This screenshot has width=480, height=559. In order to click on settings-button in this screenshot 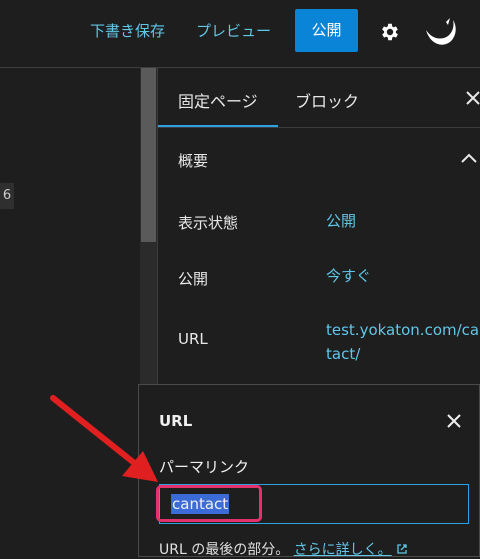, I will do `click(390, 32)`.